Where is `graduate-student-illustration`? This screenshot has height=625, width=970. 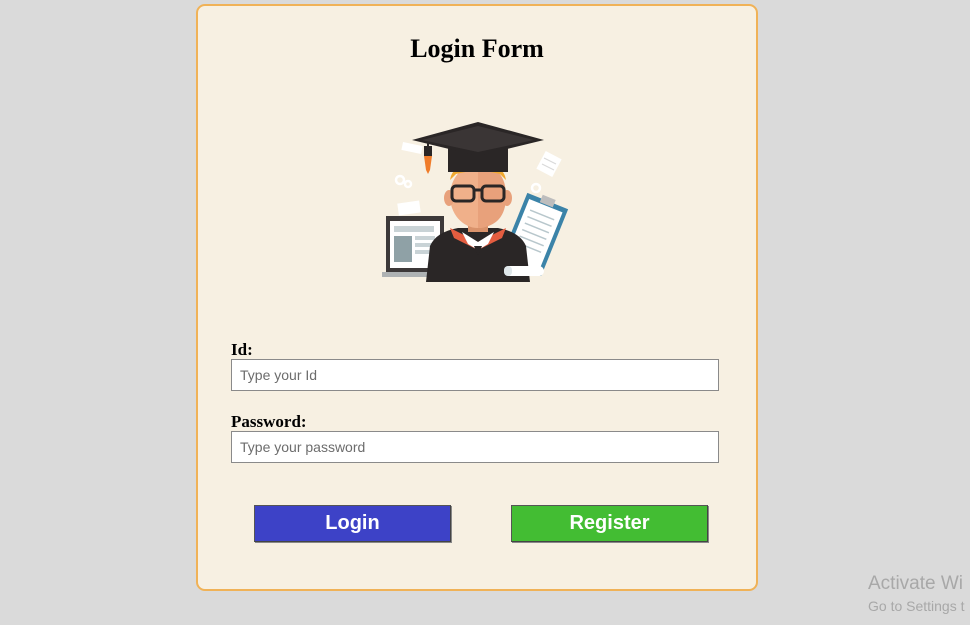 graduate-student-illustration is located at coordinates (475, 202).